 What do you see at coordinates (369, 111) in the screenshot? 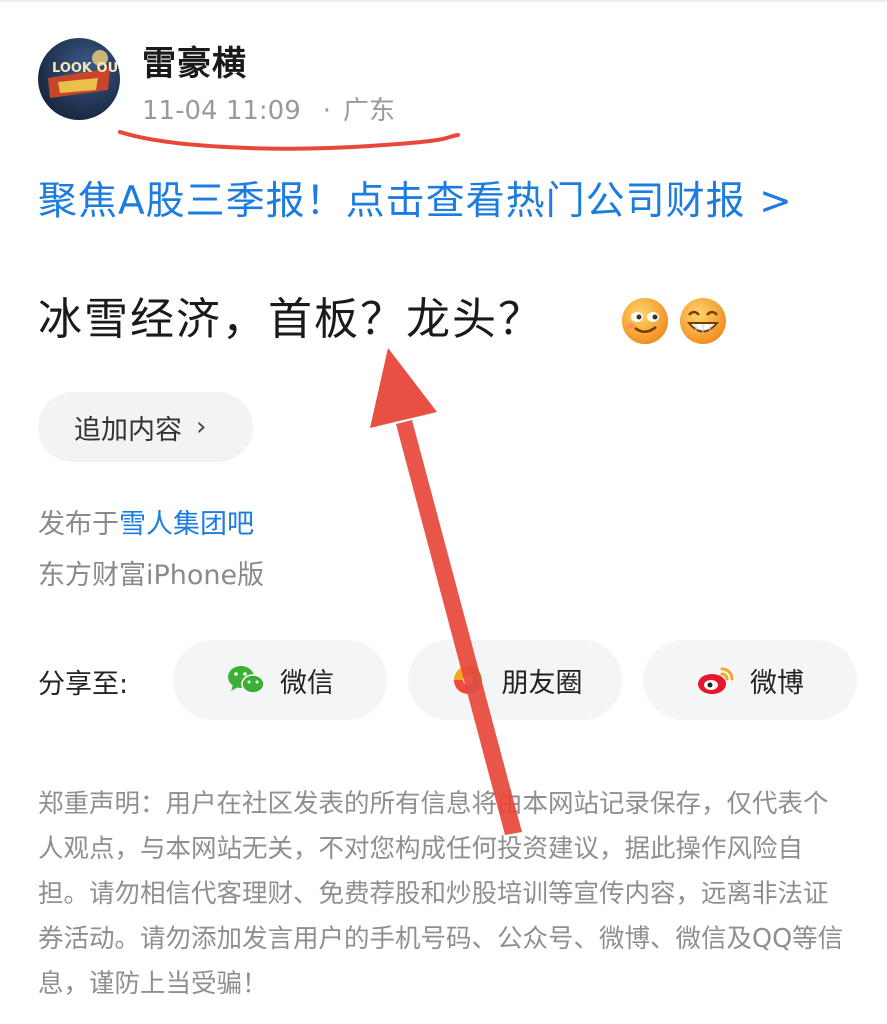
I see `post-location: 广东` at bounding box center [369, 111].